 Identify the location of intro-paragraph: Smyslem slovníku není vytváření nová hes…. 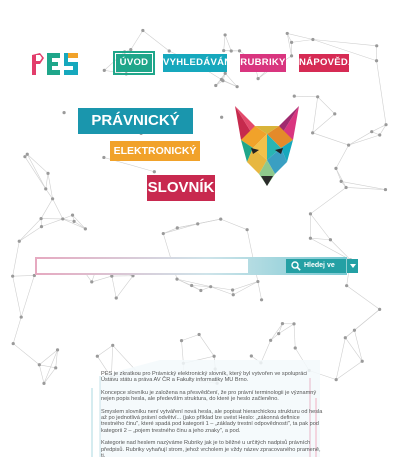
(212, 421).